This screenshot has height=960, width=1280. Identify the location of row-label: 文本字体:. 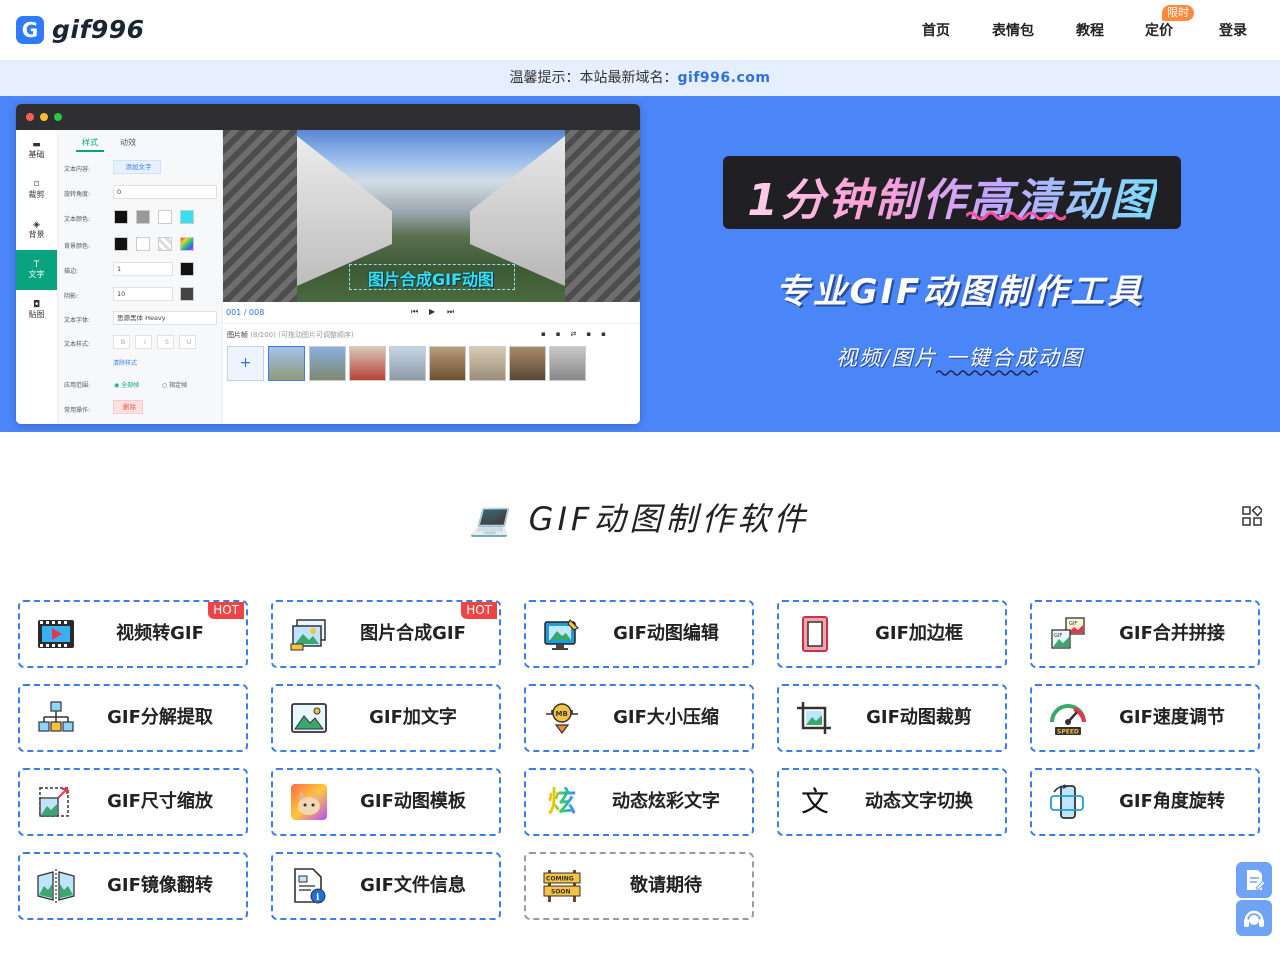
(77, 320).